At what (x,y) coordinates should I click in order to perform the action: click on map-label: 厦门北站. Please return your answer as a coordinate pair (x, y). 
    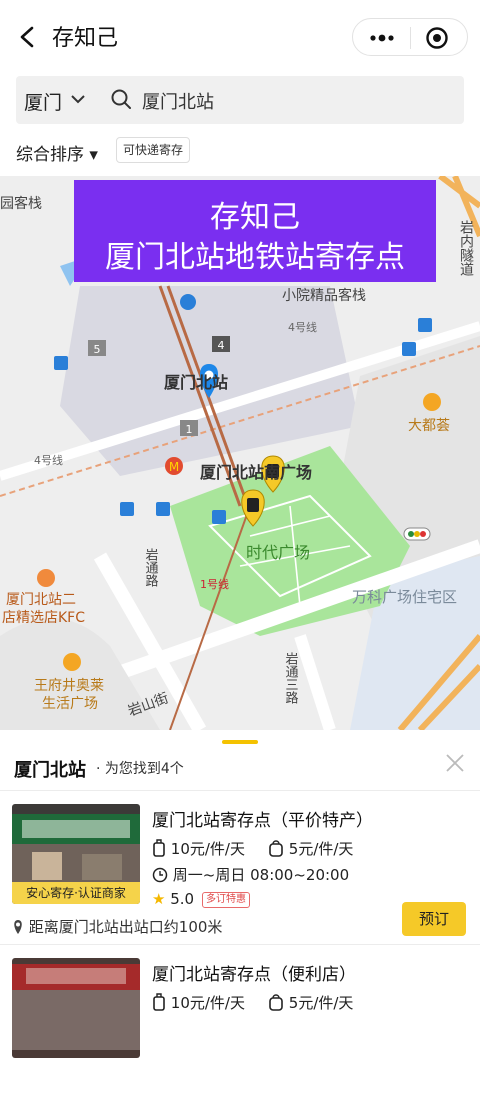
    Looking at the image, I should click on (196, 382).